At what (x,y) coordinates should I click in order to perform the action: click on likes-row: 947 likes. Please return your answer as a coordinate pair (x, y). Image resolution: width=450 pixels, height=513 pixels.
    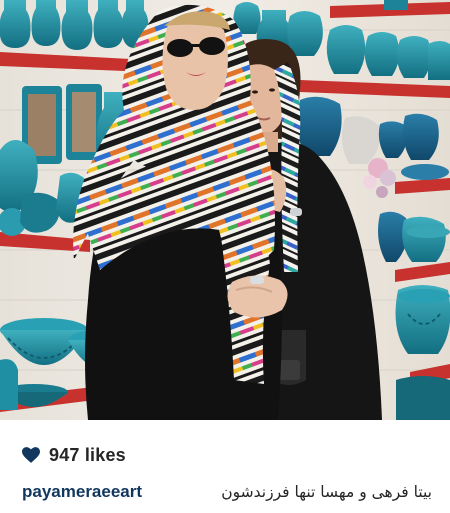
    Looking at the image, I should click on (74, 455).